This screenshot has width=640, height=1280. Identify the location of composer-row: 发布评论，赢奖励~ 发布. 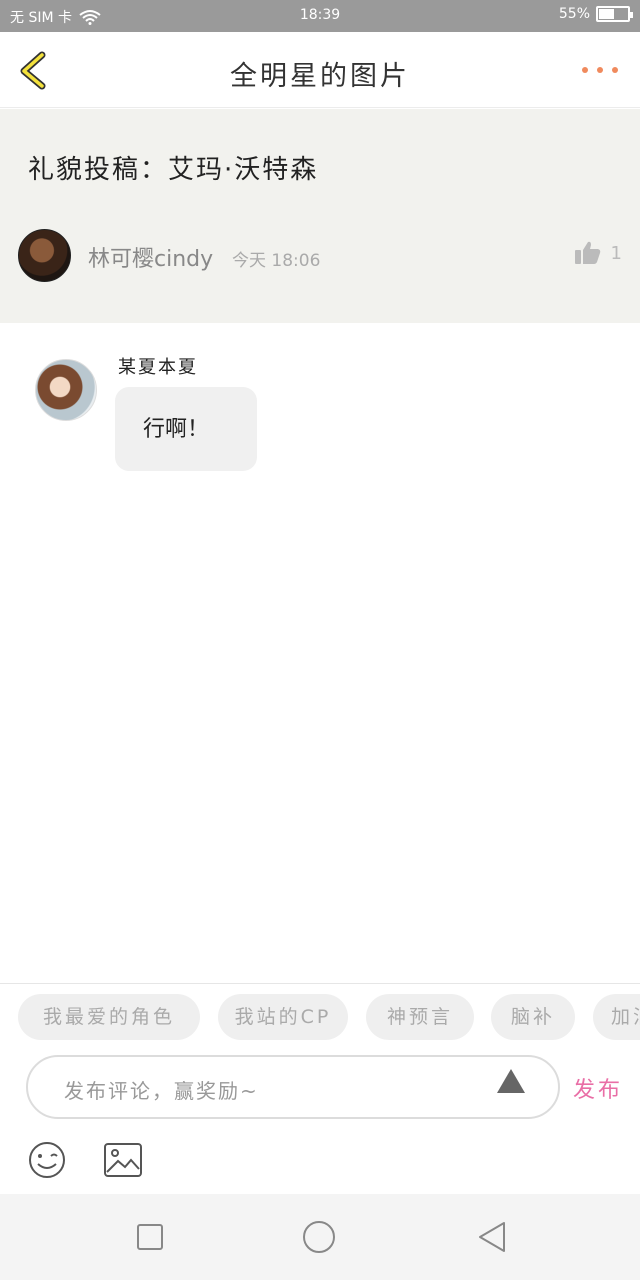
(320, 1088).